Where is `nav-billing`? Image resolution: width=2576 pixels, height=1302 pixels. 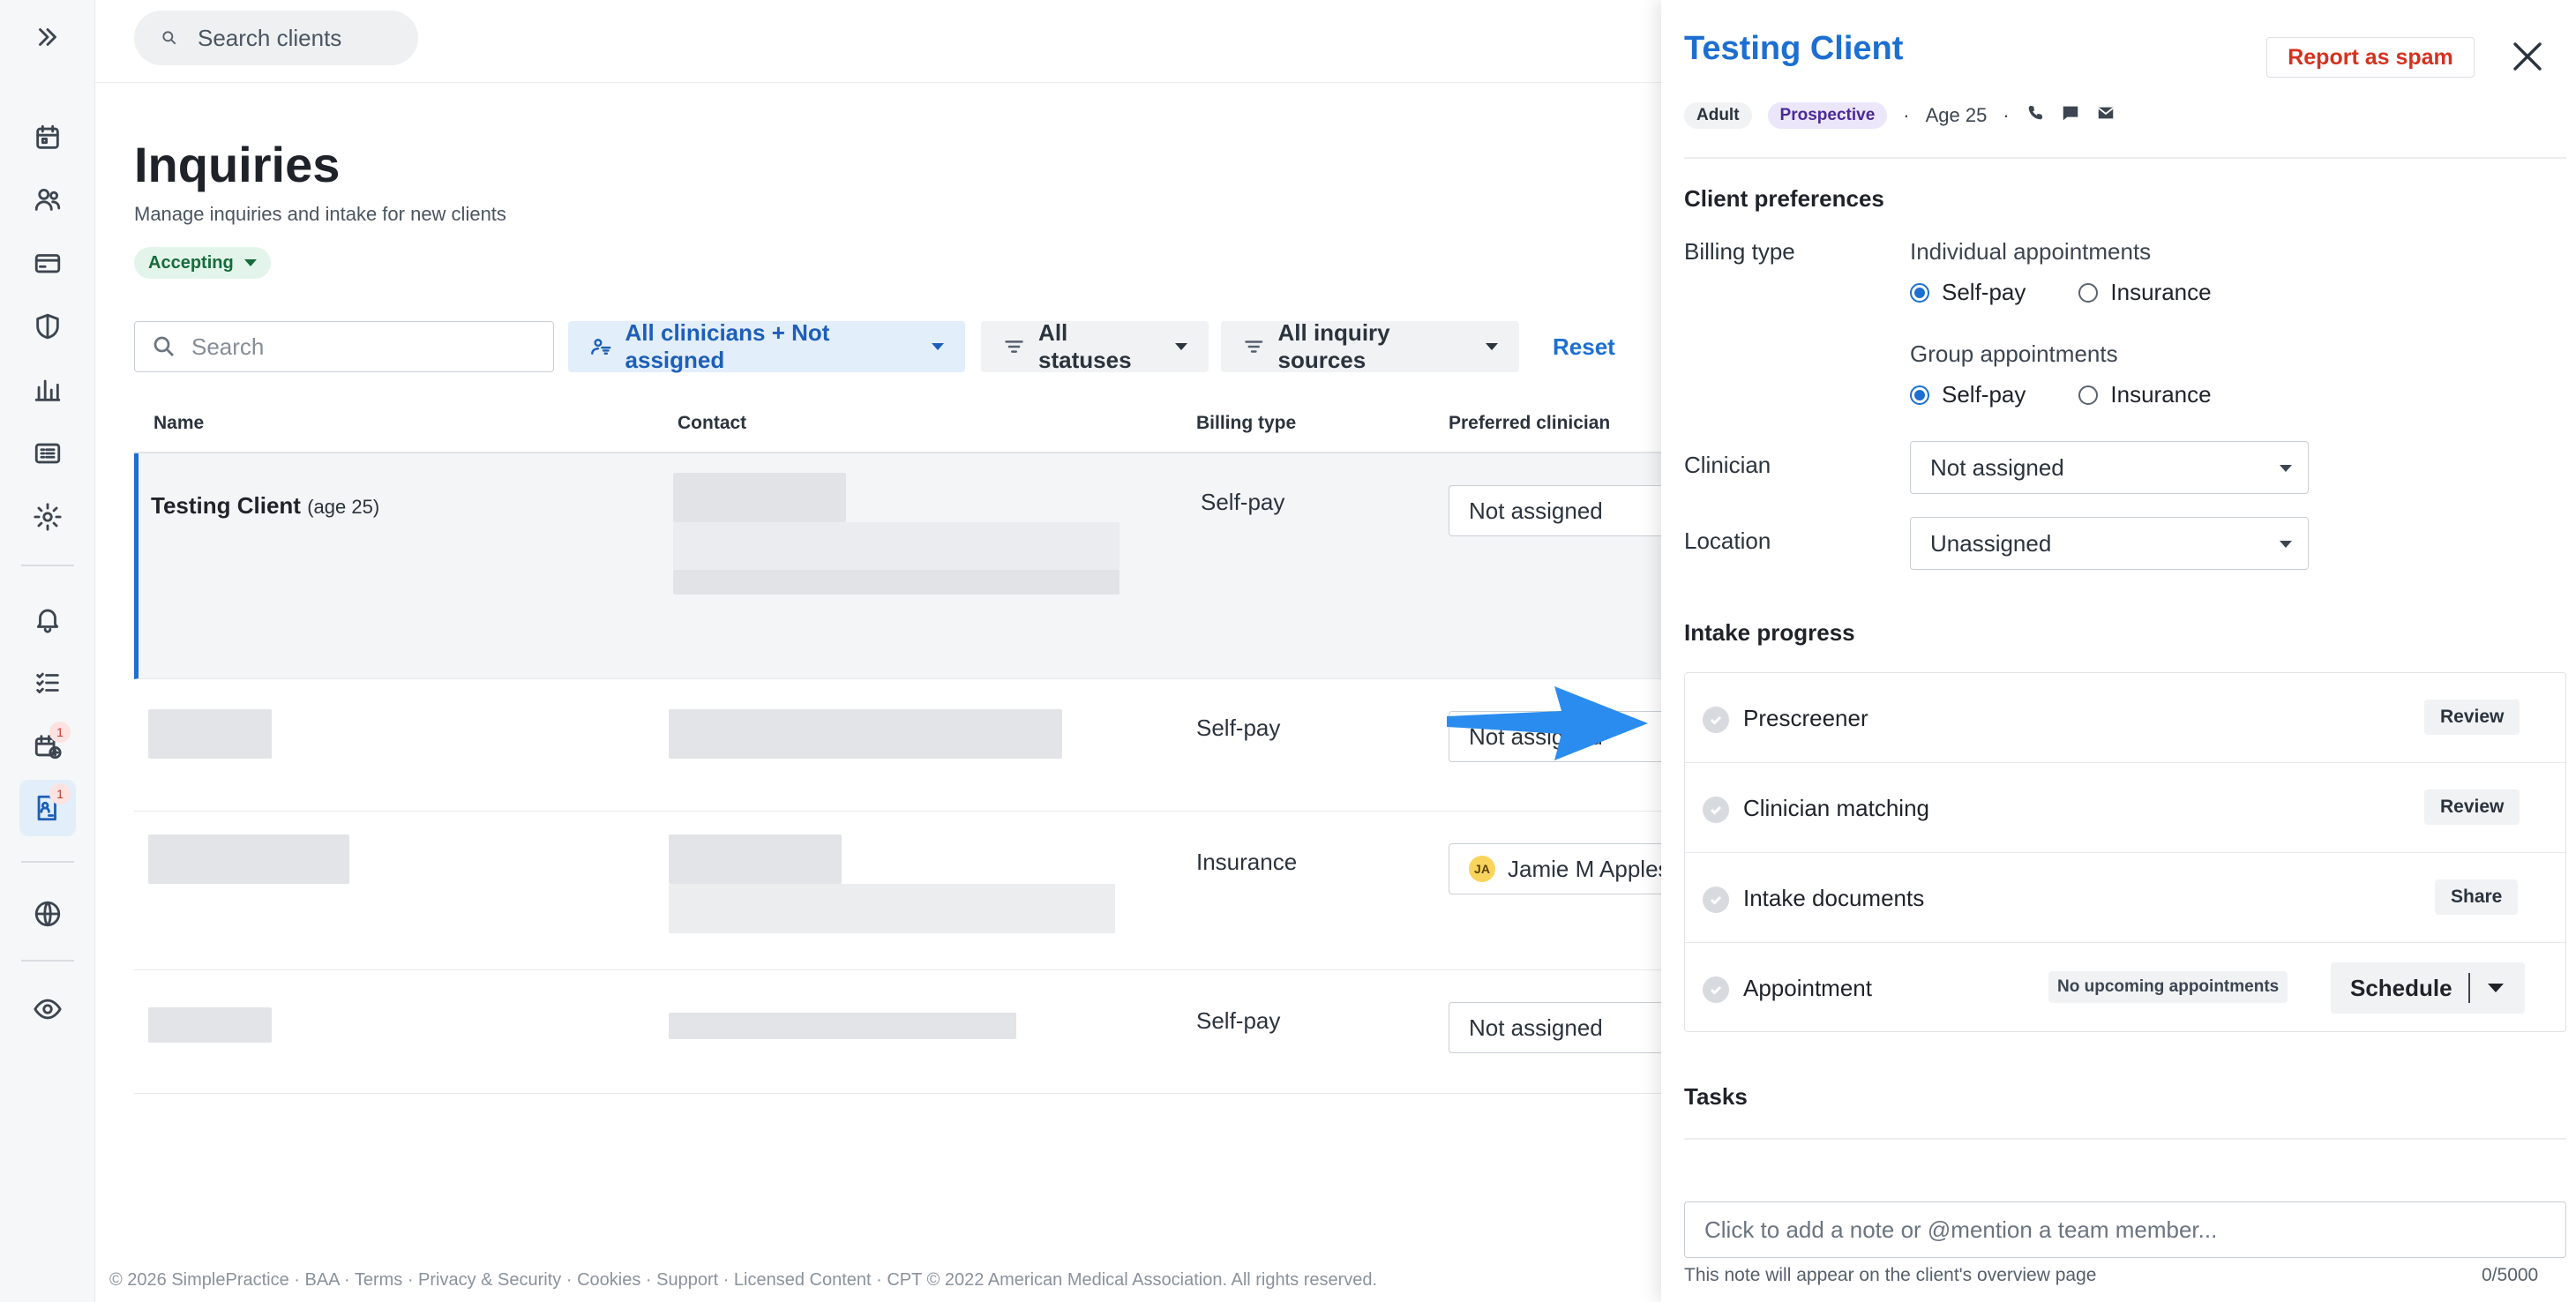 nav-billing is located at coordinates (48, 263).